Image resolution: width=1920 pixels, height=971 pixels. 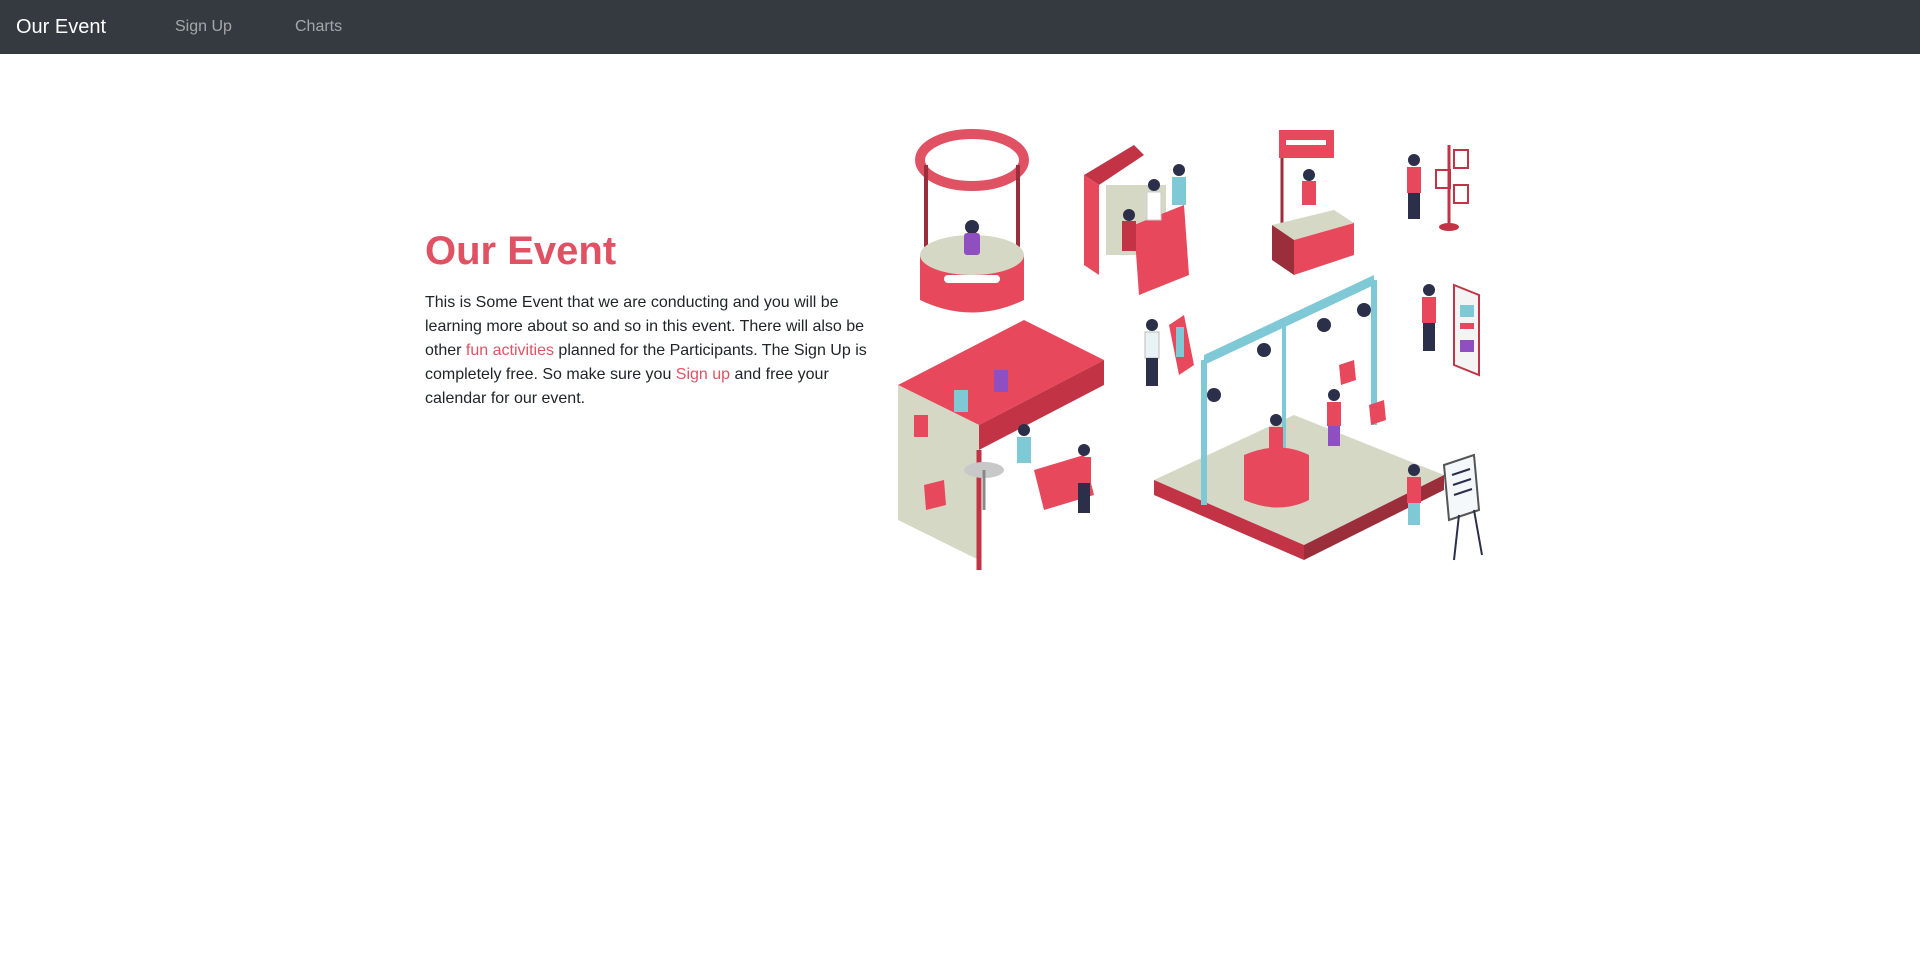 I want to click on fun-activities-link: fun activities, so click(x=510, y=350).